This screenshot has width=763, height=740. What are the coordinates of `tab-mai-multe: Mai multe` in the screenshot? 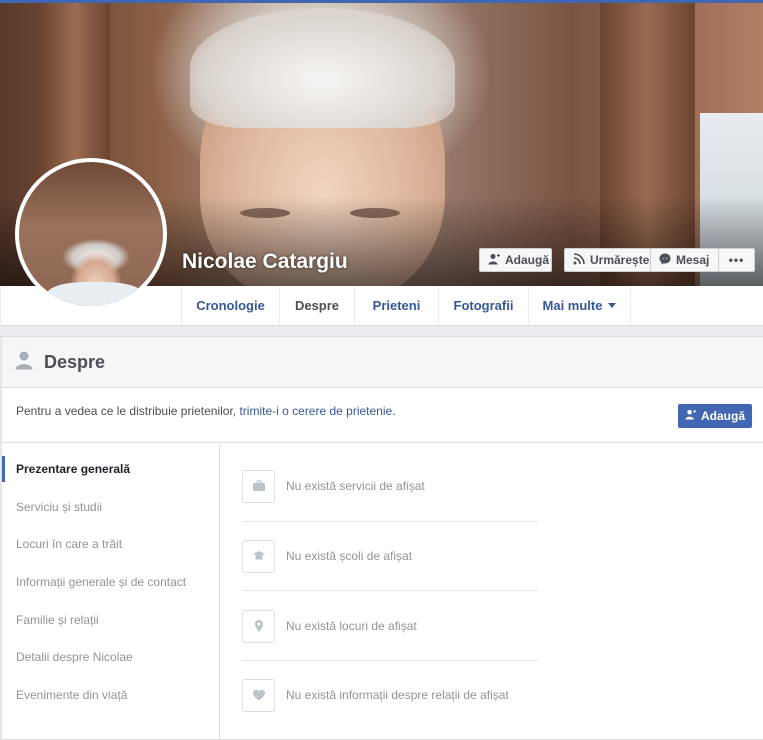 It's located at (579, 305).